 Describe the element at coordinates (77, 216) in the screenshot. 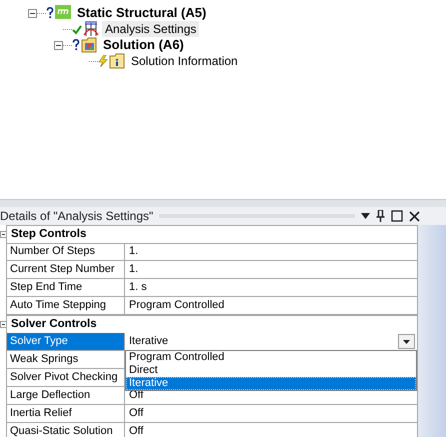

I see `panel-title: Details of "Analysis Settings"` at that location.